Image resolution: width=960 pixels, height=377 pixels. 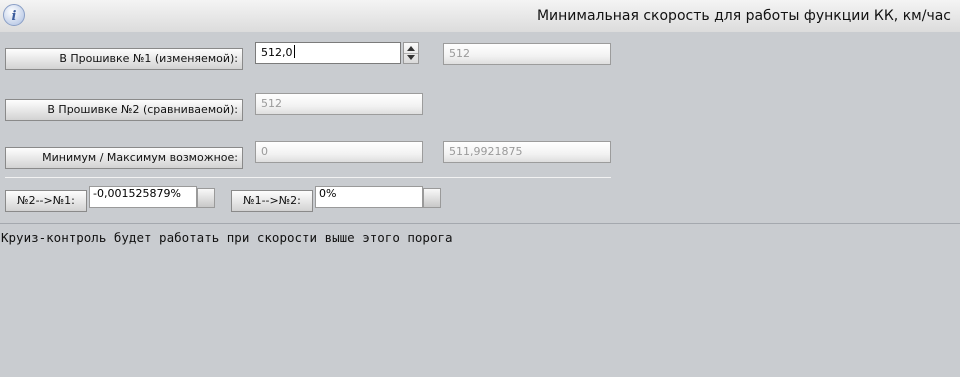 What do you see at coordinates (480, 223) in the screenshot?
I see `panel-divider` at bounding box center [480, 223].